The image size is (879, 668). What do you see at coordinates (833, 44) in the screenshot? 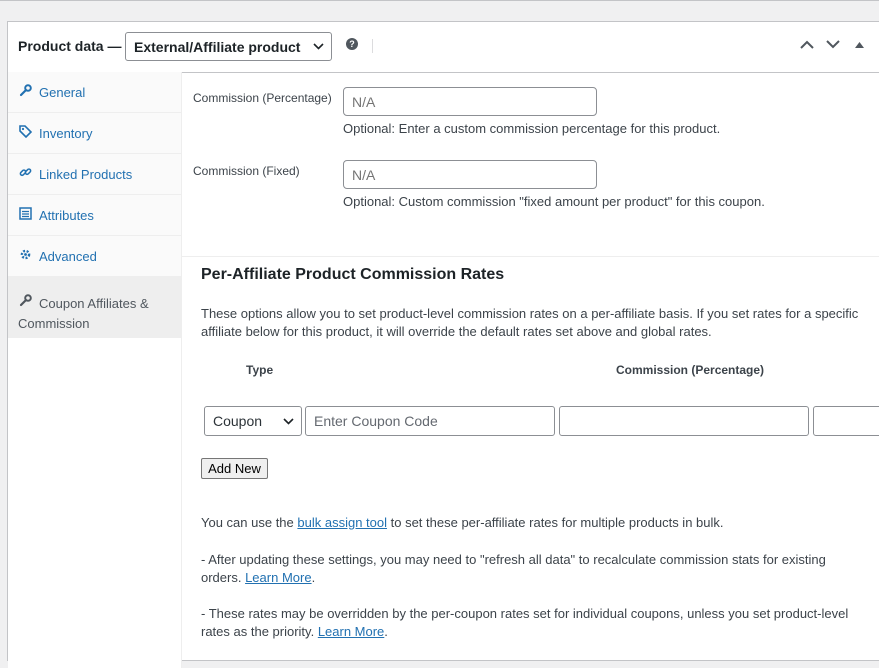
I see `move-down-icon` at bounding box center [833, 44].